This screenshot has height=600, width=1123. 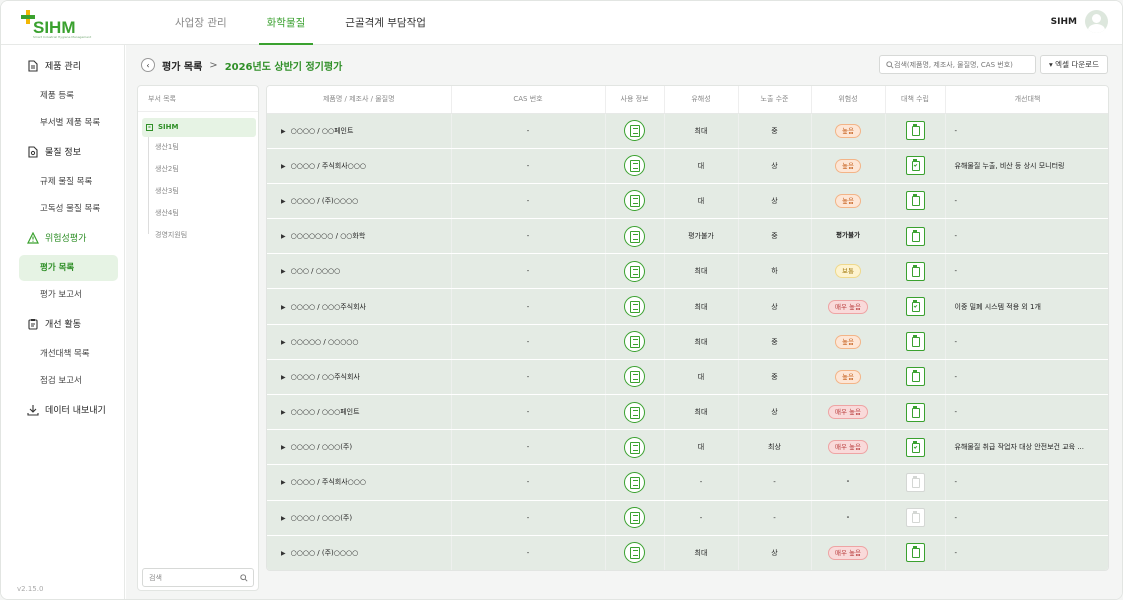 I want to click on search-box, so click(x=957, y=64).